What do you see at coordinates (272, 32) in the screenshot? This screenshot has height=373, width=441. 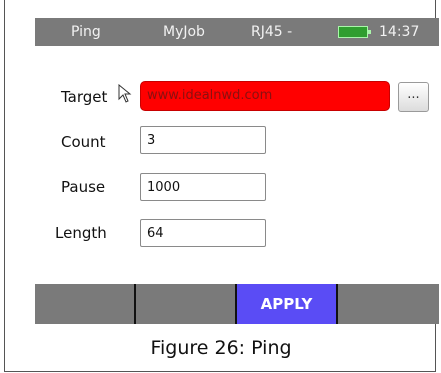 I see `port-indicator: RJ45 -` at bounding box center [272, 32].